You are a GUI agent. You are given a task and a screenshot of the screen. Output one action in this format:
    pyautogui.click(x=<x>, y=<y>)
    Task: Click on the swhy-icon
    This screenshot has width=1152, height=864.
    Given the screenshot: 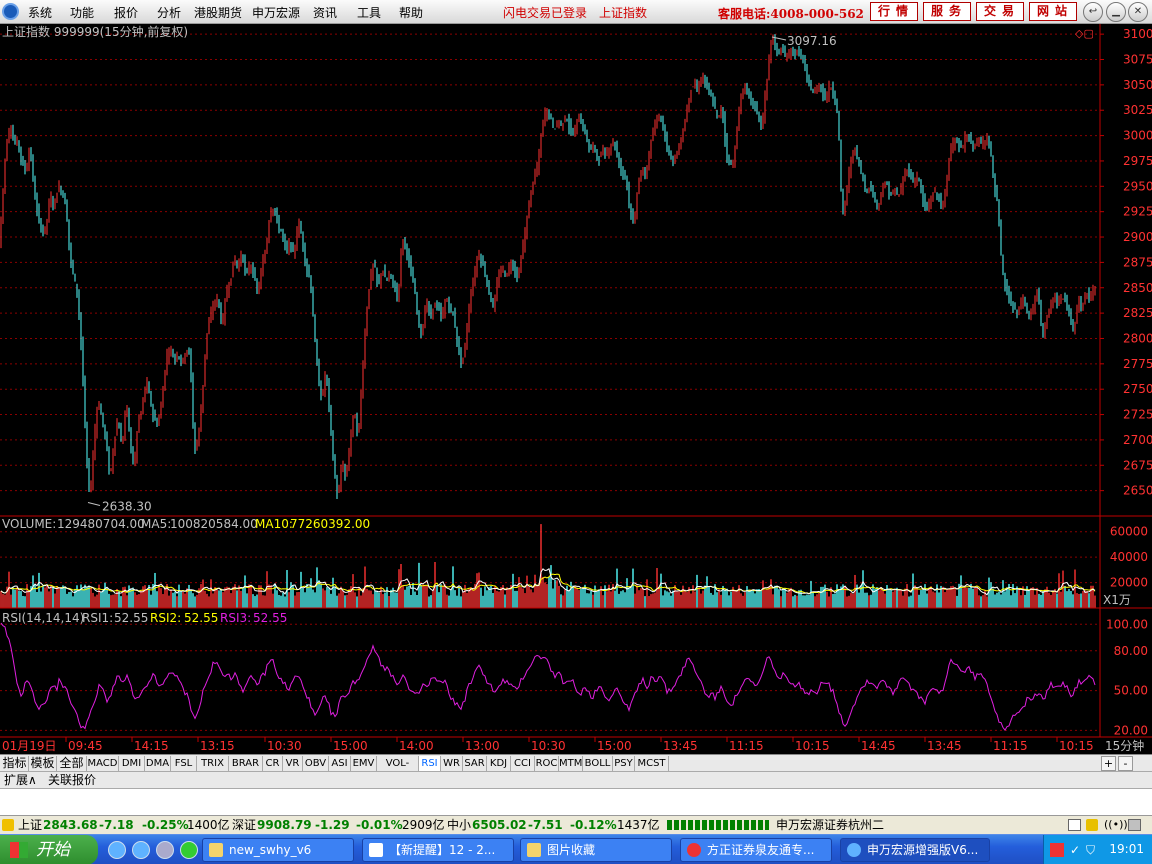 What is the action you would take?
    pyautogui.click(x=854, y=850)
    